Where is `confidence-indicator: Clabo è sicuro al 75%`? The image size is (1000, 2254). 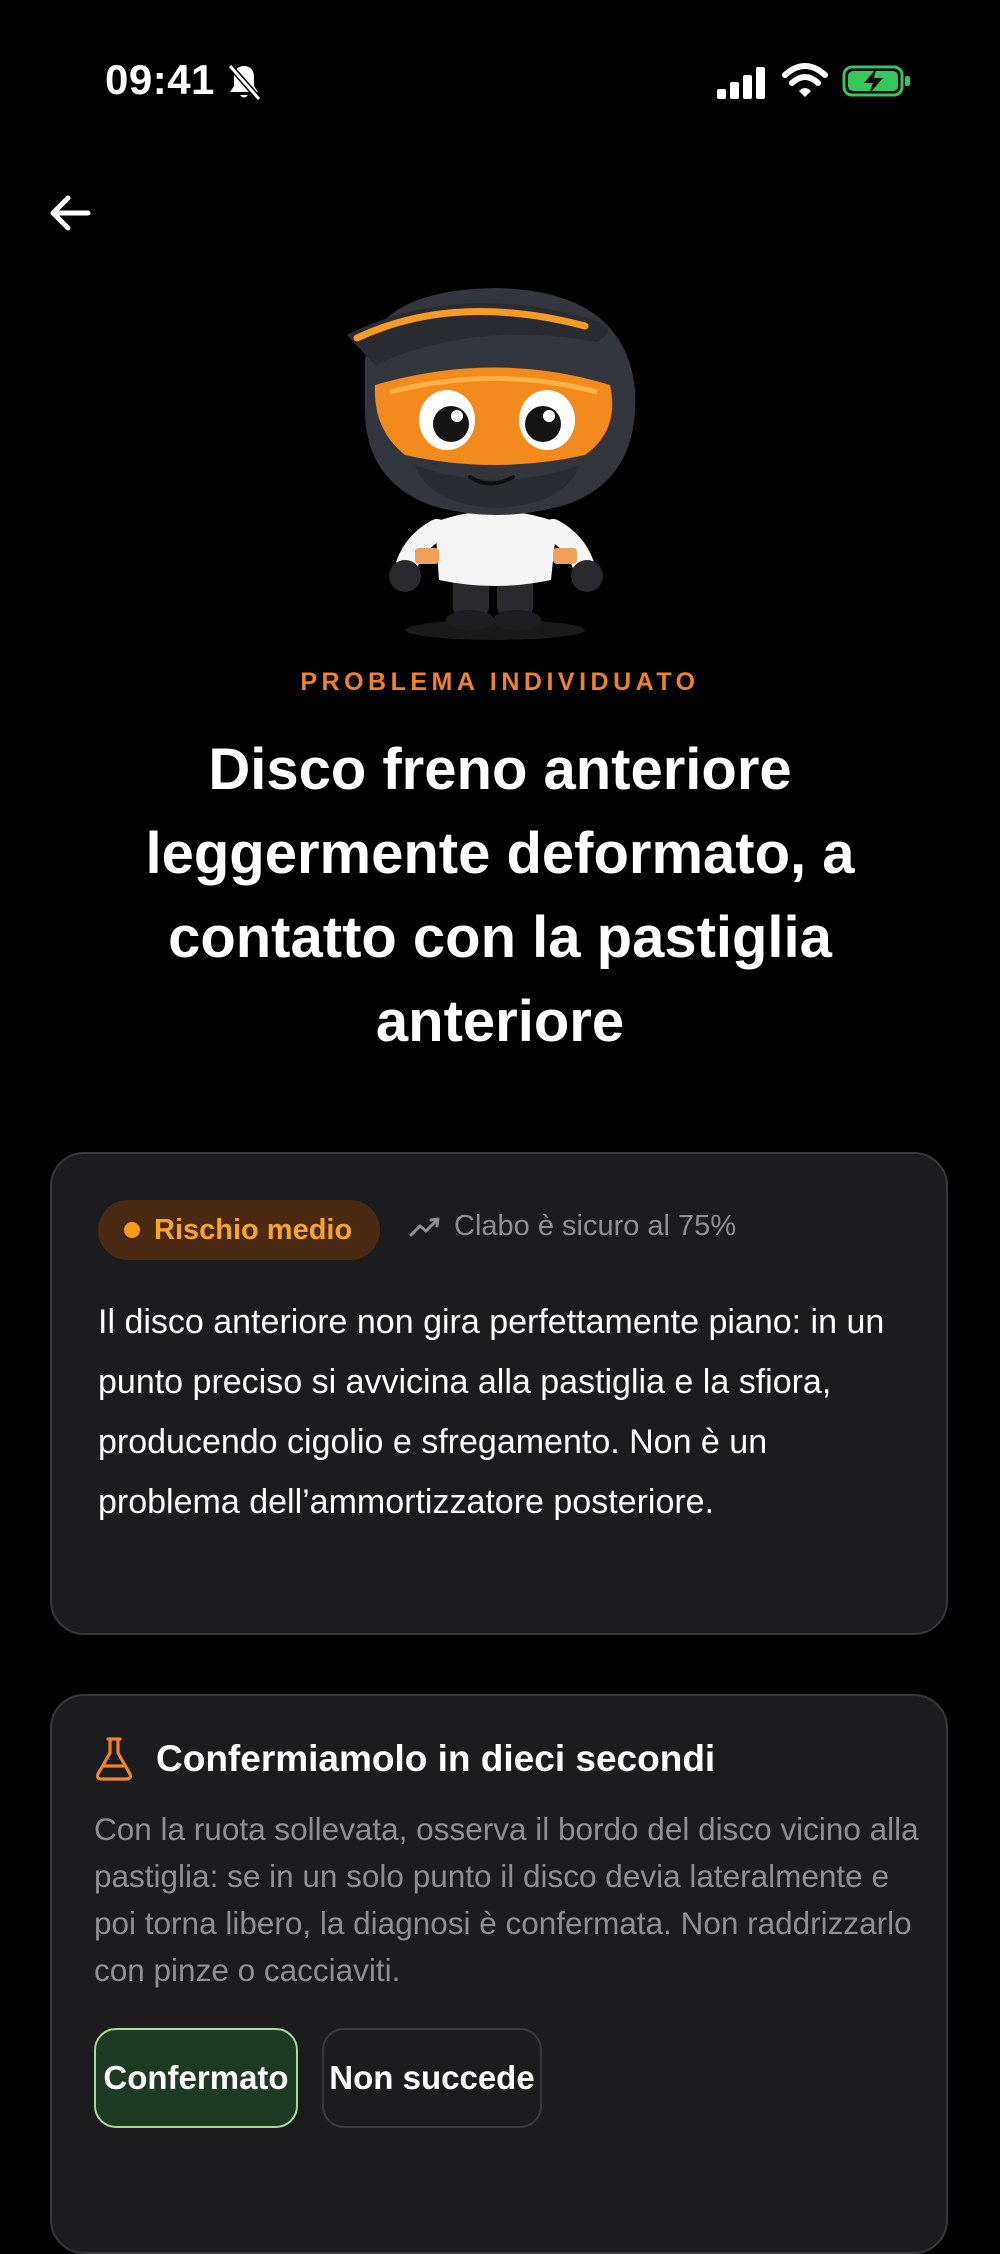 confidence-indicator: Clabo è sicuro al 75% is located at coordinates (572, 1226).